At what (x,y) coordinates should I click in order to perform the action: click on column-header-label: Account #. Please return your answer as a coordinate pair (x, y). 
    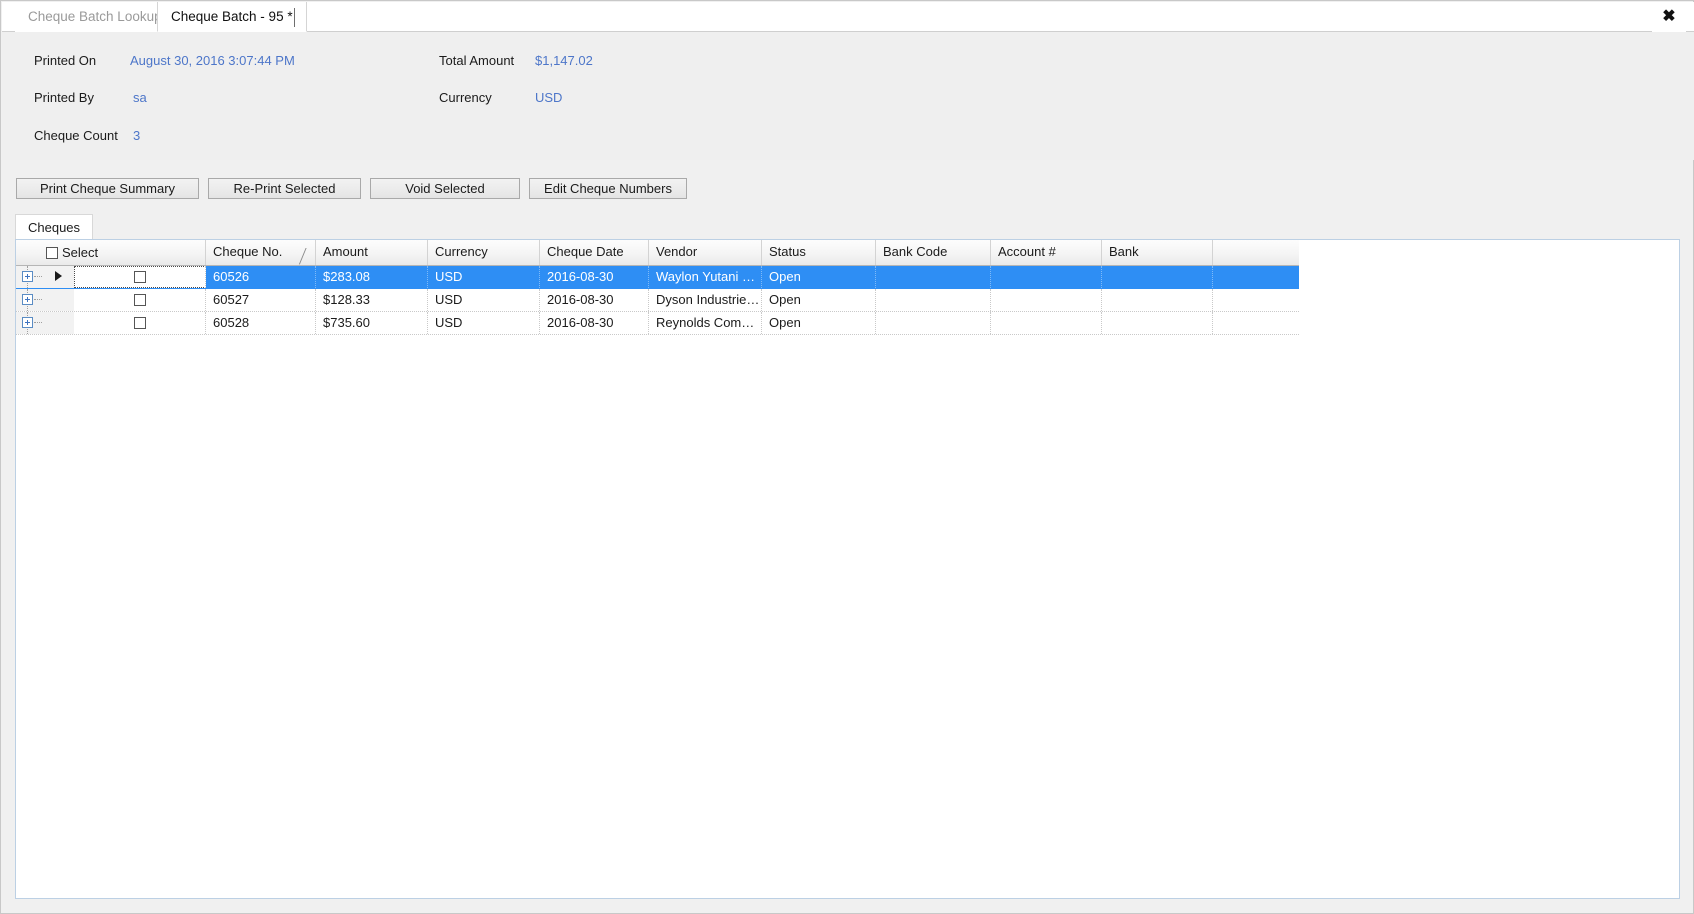
    Looking at the image, I should click on (1027, 251).